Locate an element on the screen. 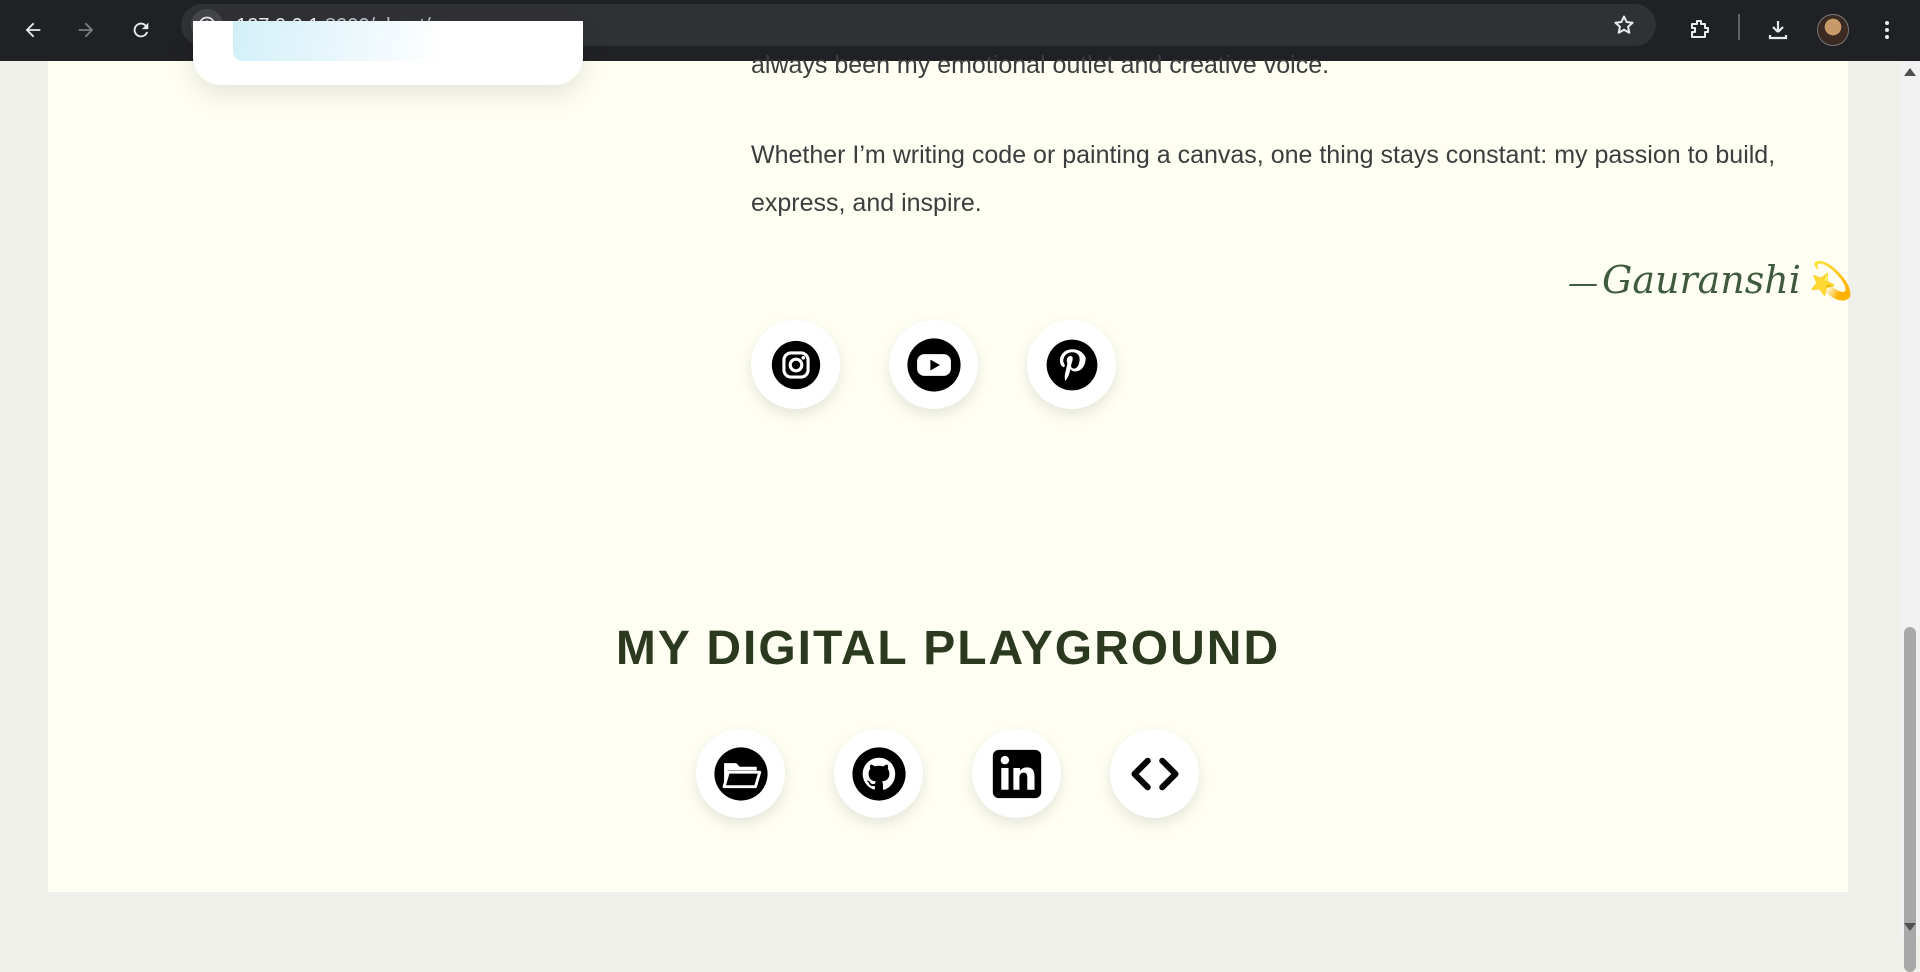  reload-button is located at coordinates (141, 30).